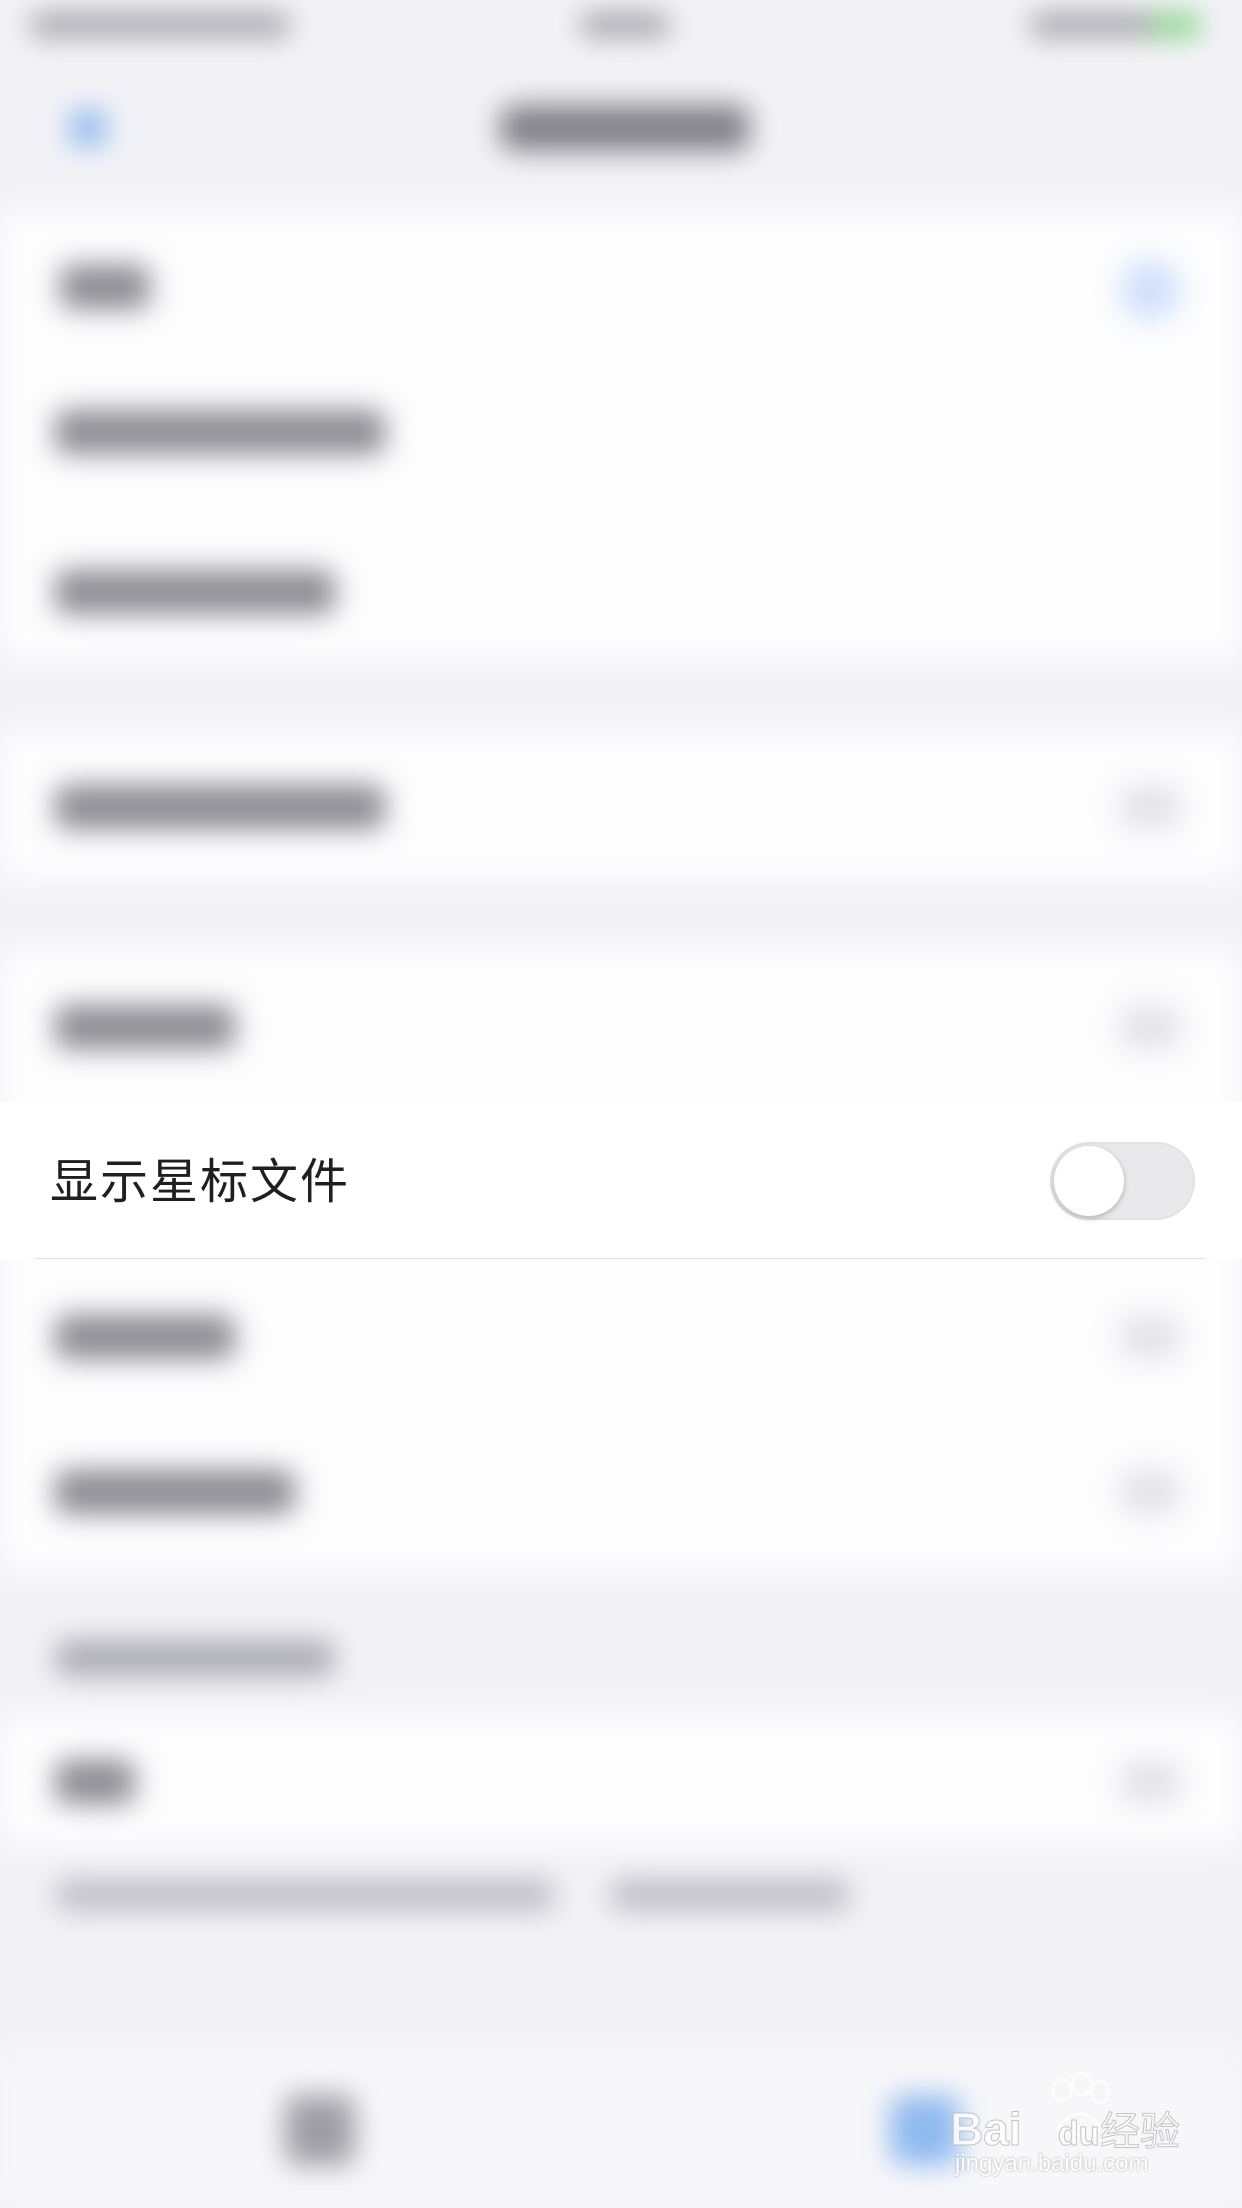 This screenshot has height=2208, width=1242. What do you see at coordinates (160, 25) in the screenshot?
I see `status-carrier-blur` at bounding box center [160, 25].